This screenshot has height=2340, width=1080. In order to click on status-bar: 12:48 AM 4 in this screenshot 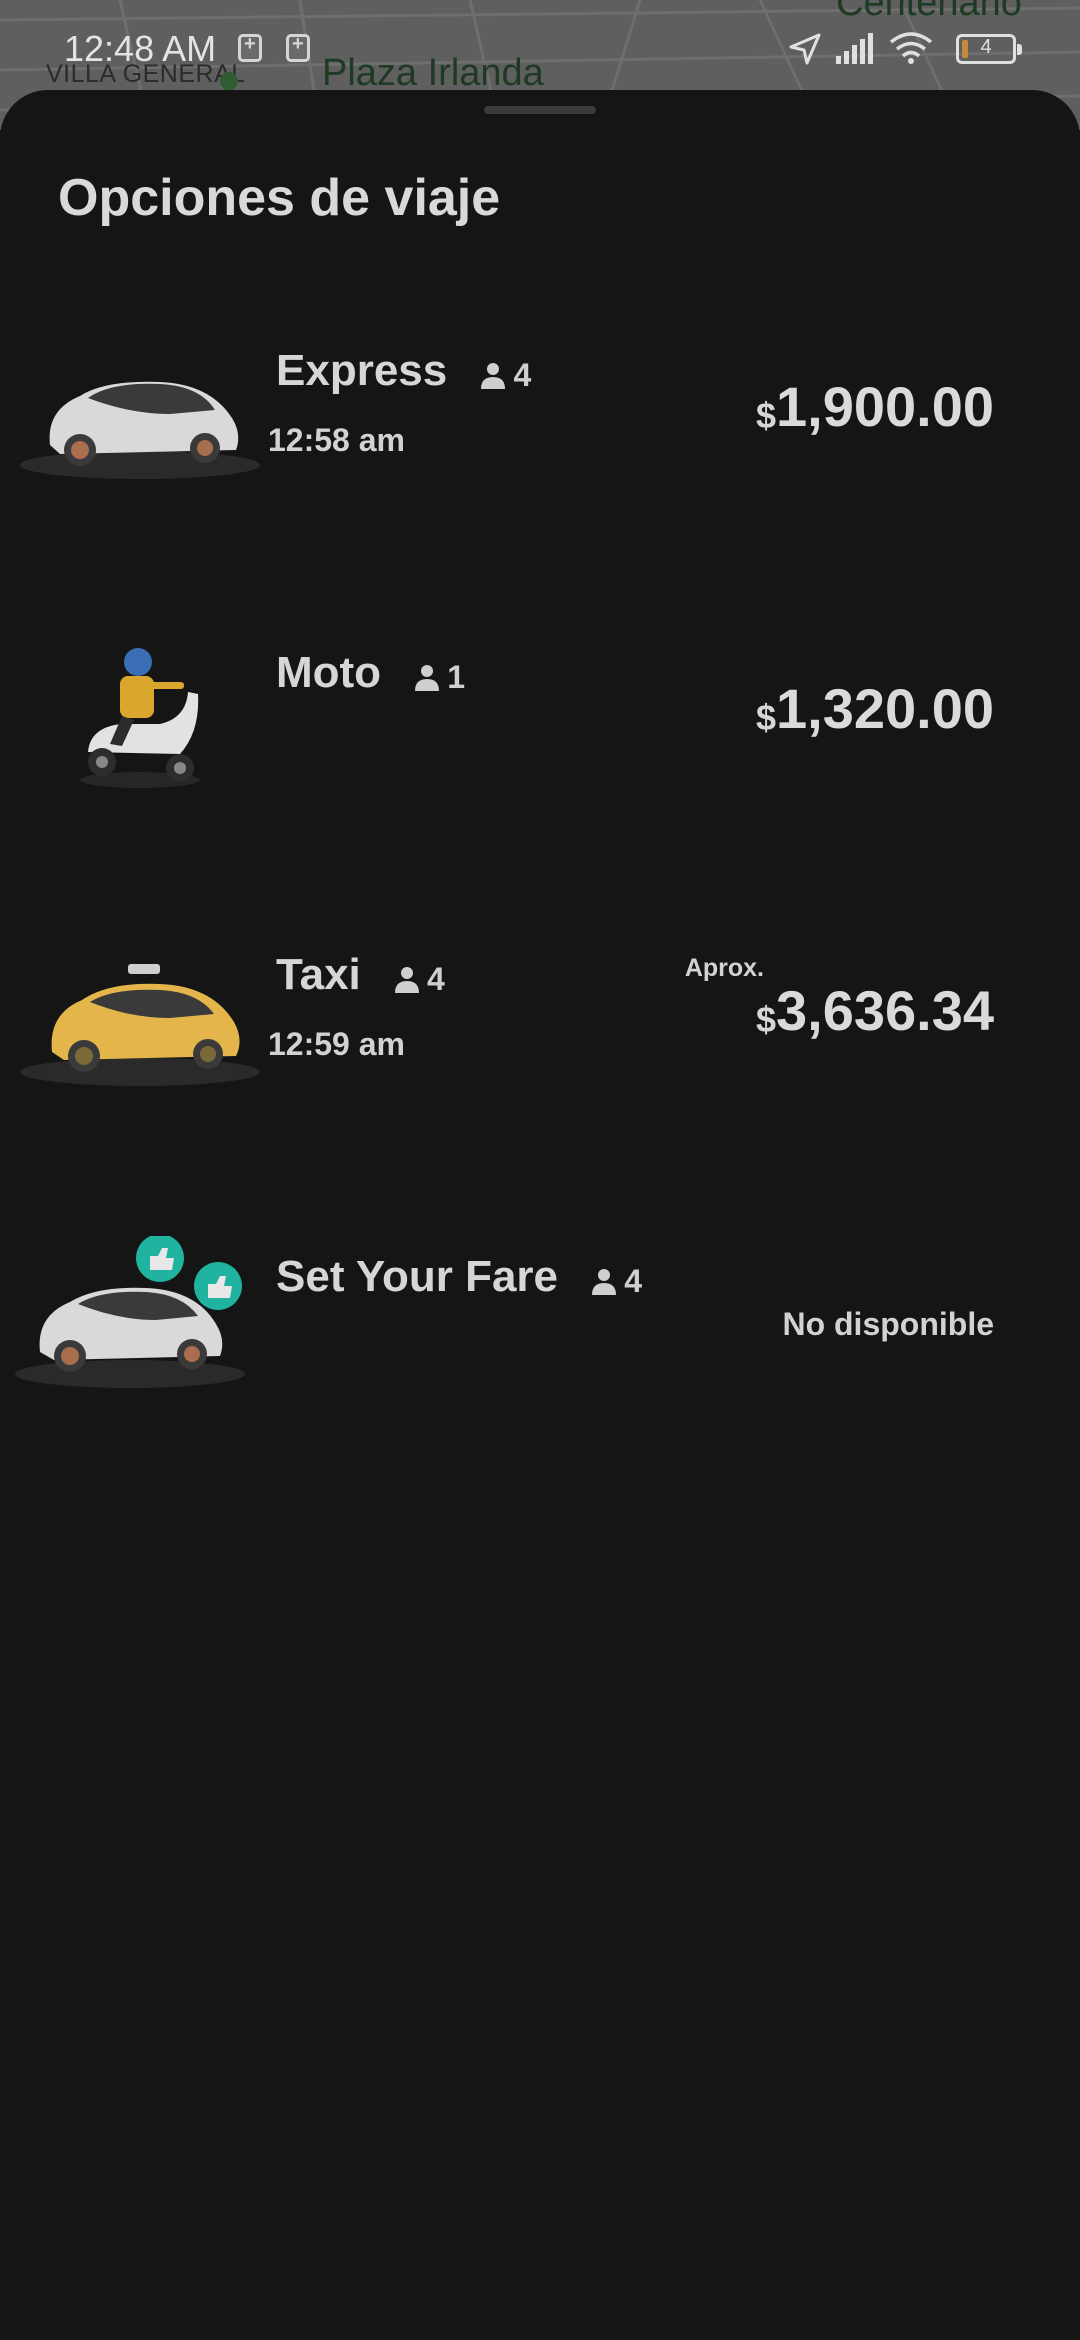, I will do `click(540, 50)`.